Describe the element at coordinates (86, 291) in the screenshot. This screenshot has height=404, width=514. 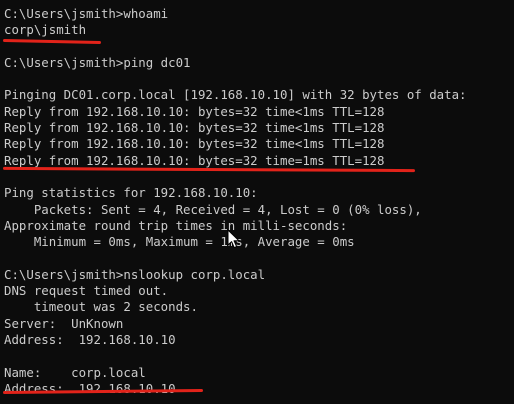
I see `terminal-line-dns-timeout: DNS request timed out.` at that location.